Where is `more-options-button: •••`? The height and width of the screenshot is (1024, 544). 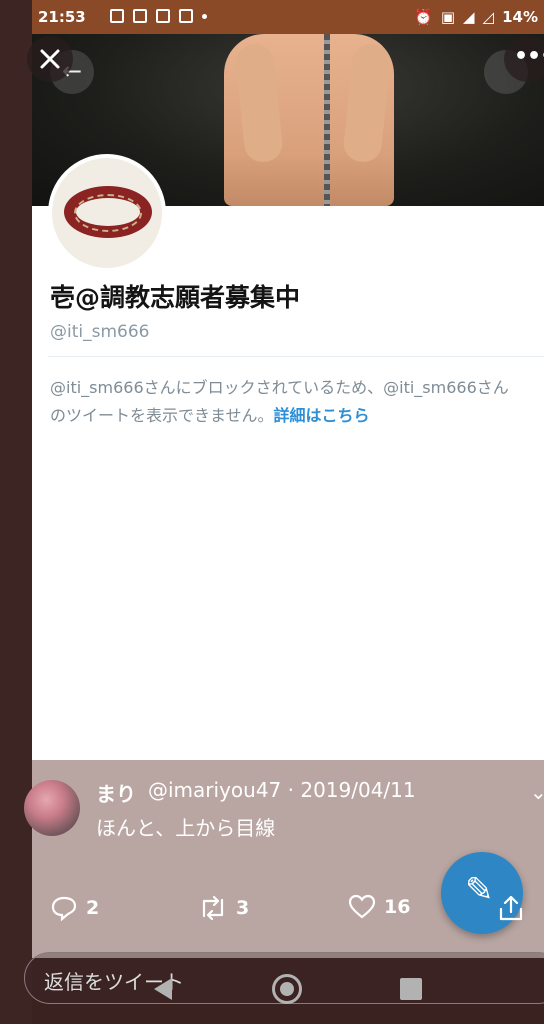
more-options-button: ••• is located at coordinates (524, 59).